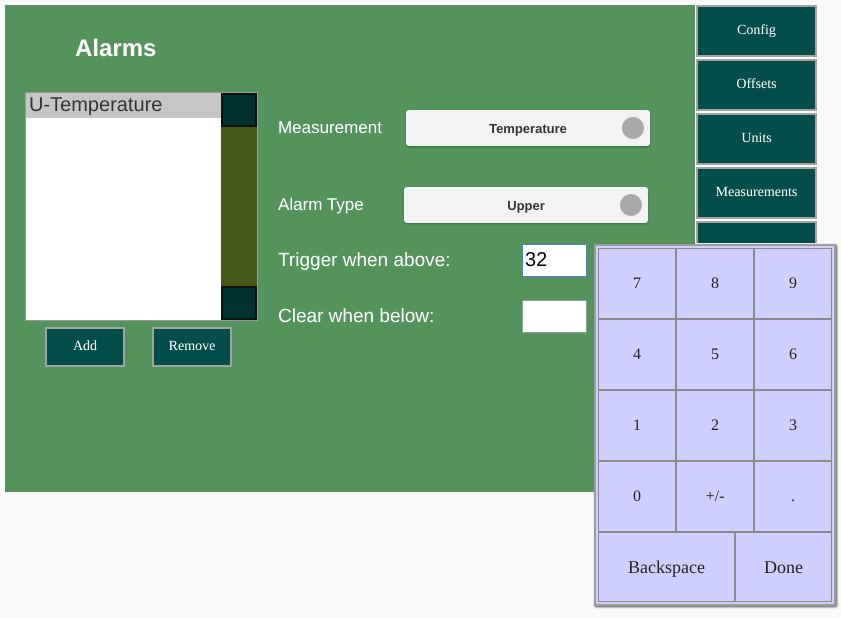 The height and width of the screenshot is (618, 841). Describe the element at coordinates (365, 261) in the screenshot. I see `field-label: Trigger when above:` at that location.